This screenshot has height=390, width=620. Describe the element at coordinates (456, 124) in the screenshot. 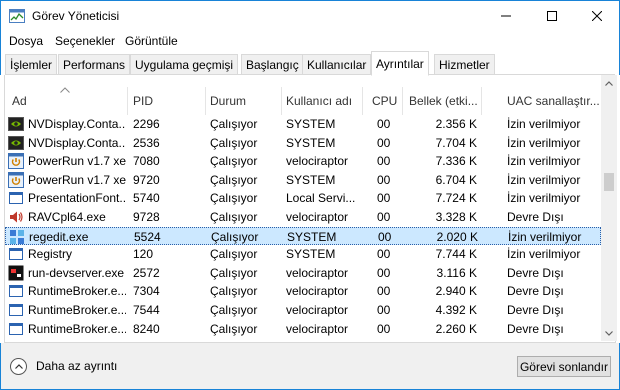

I see `process-memory: 2.356 K` at that location.